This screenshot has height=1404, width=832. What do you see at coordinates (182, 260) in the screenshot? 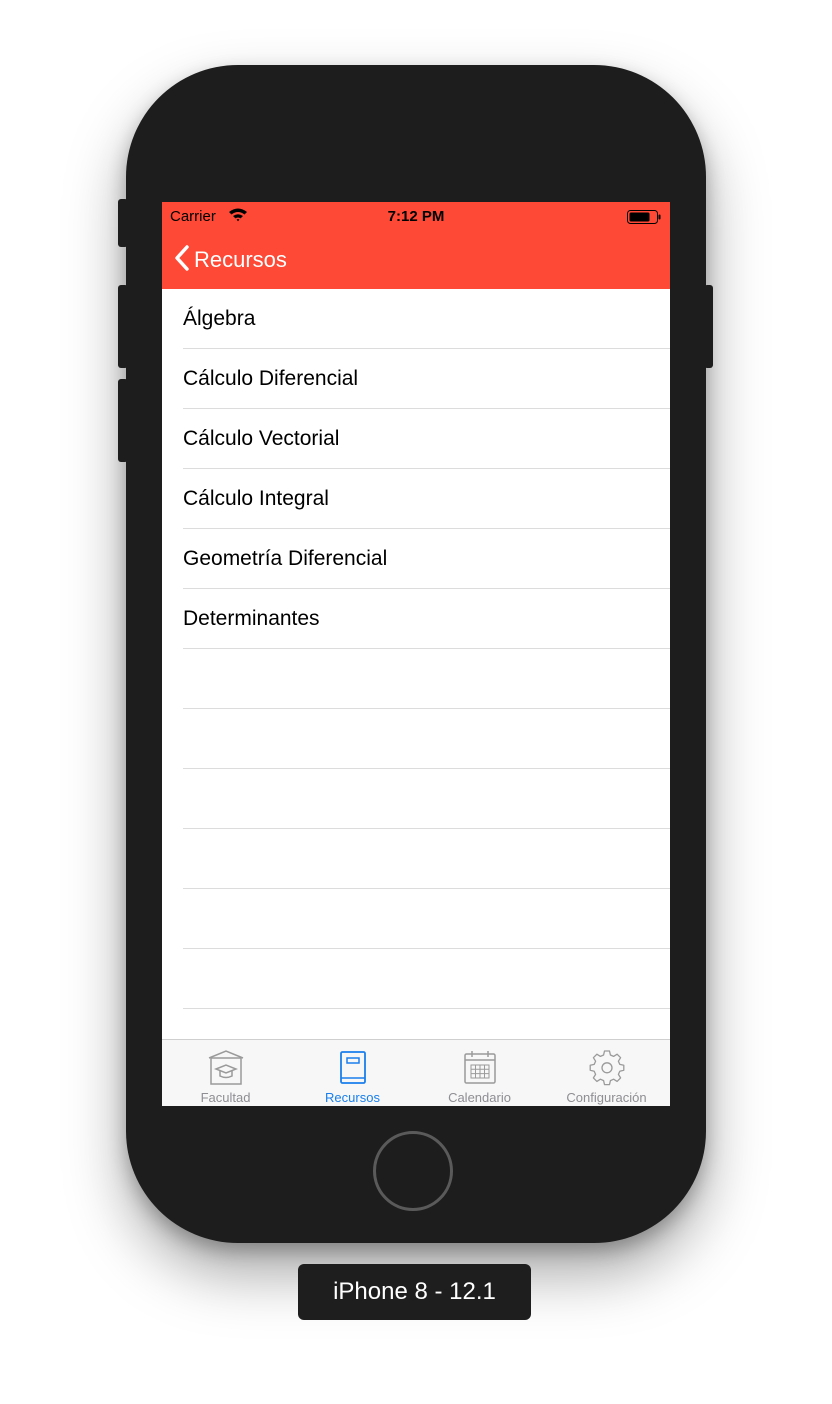
I see `chevron-left-icon` at bounding box center [182, 260].